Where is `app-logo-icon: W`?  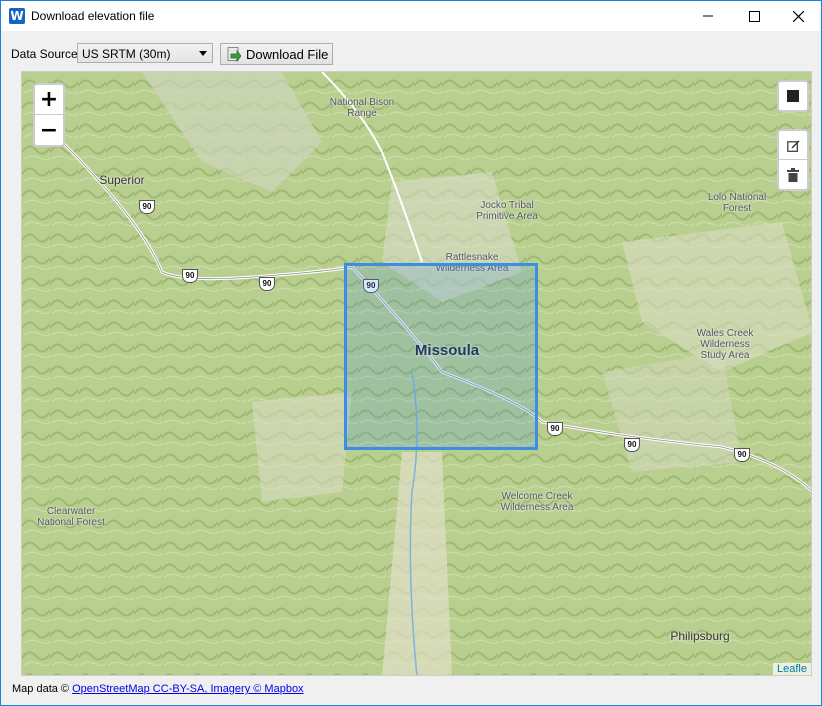
app-logo-icon: W is located at coordinates (17, 16).